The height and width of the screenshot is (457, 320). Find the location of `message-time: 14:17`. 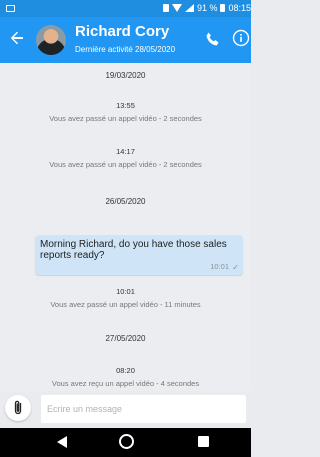

message-time: 14:17 is located at coordinates (125, 151).